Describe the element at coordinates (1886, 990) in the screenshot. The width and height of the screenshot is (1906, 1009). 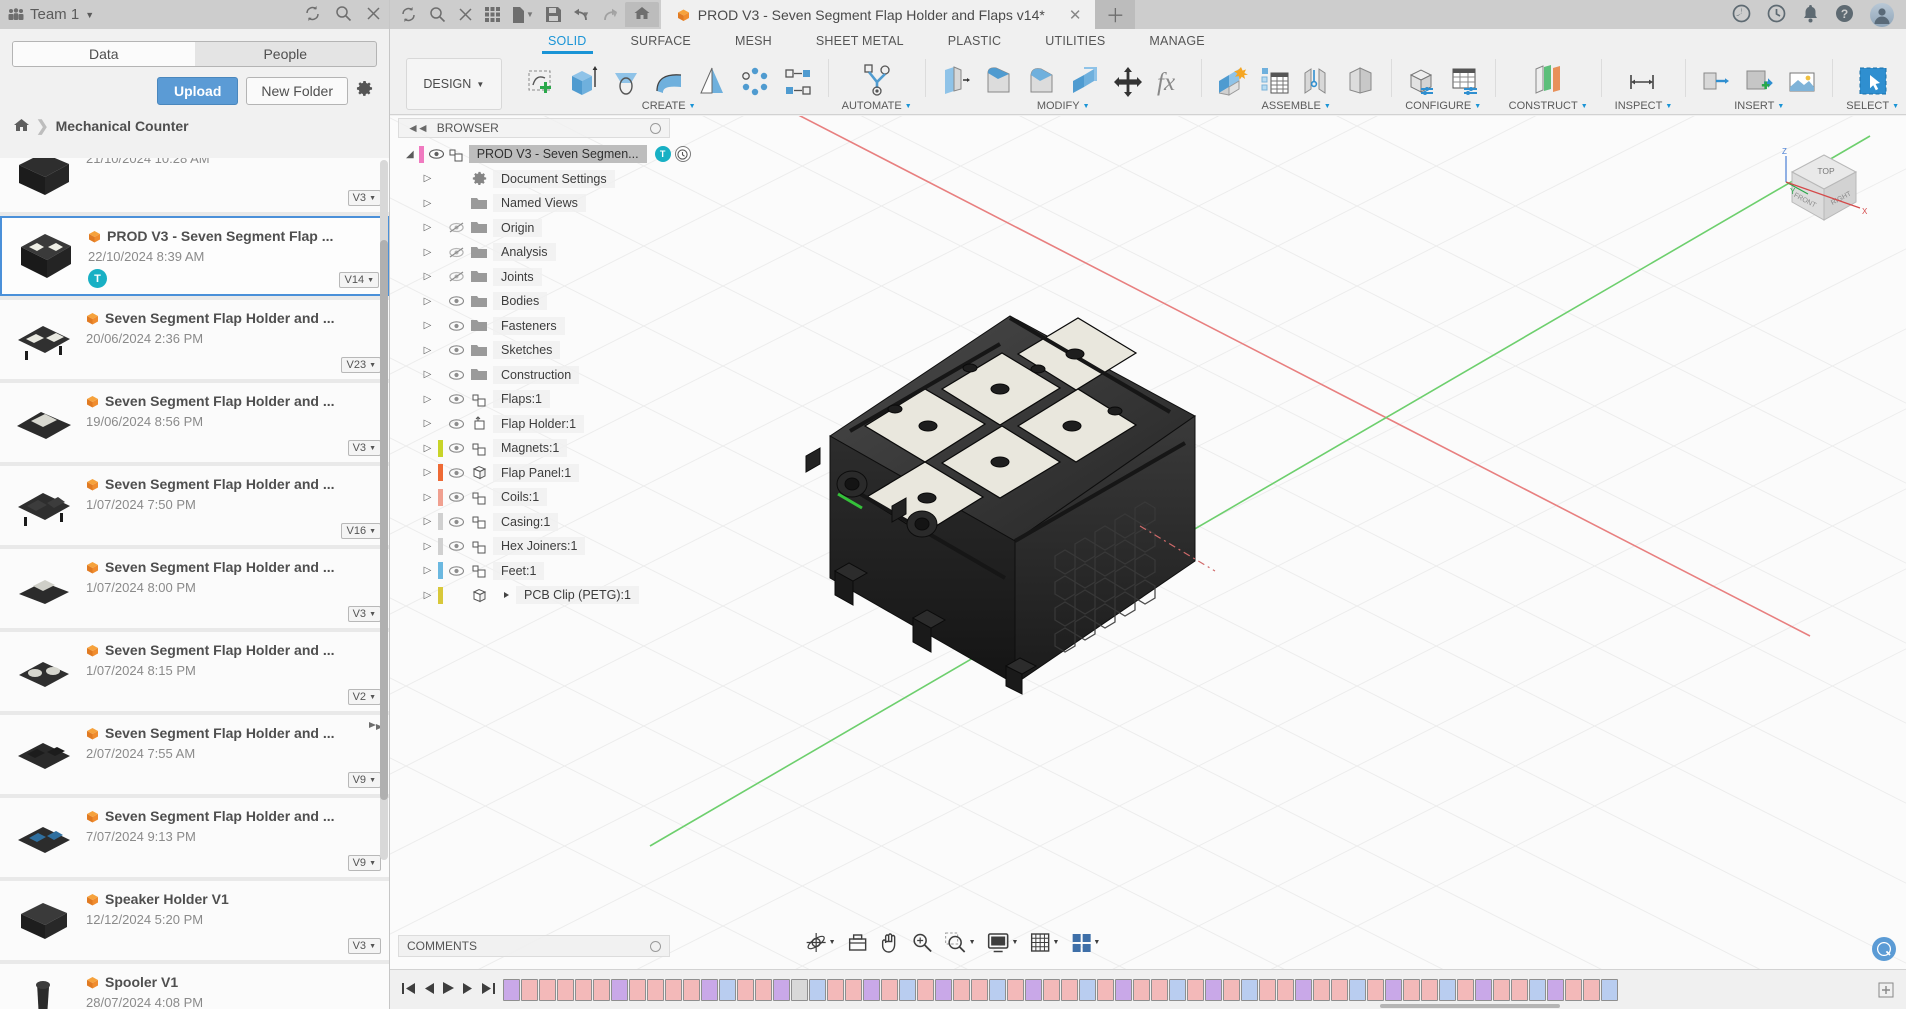
I see `timeline-end-marker` at that location.